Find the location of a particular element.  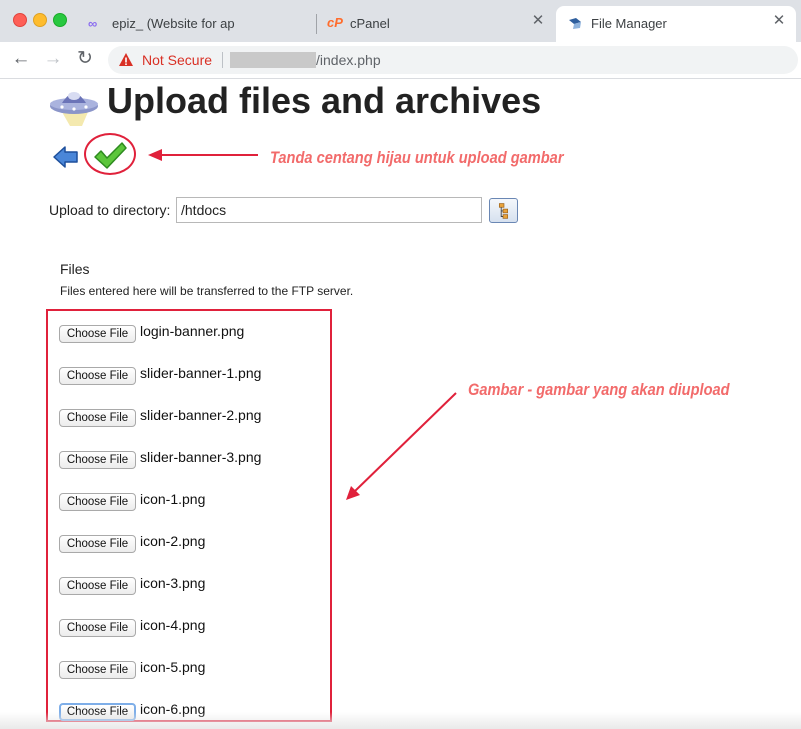

file-name: login-banner.png is located at coordinates (192, 331).